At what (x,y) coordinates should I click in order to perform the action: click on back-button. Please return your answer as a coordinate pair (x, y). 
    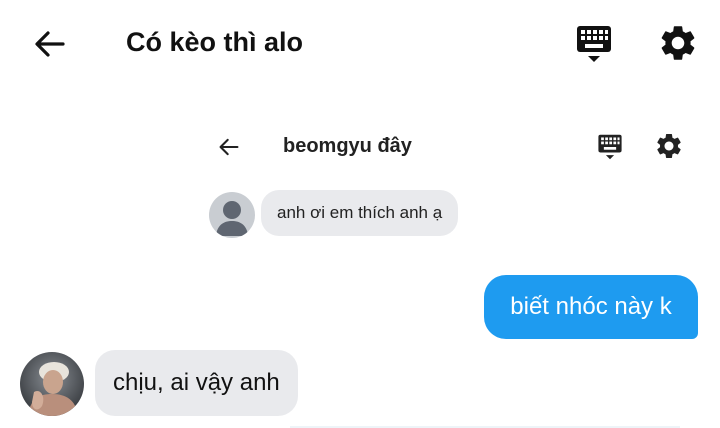
    Looking at the image, I should click on (50, 44).